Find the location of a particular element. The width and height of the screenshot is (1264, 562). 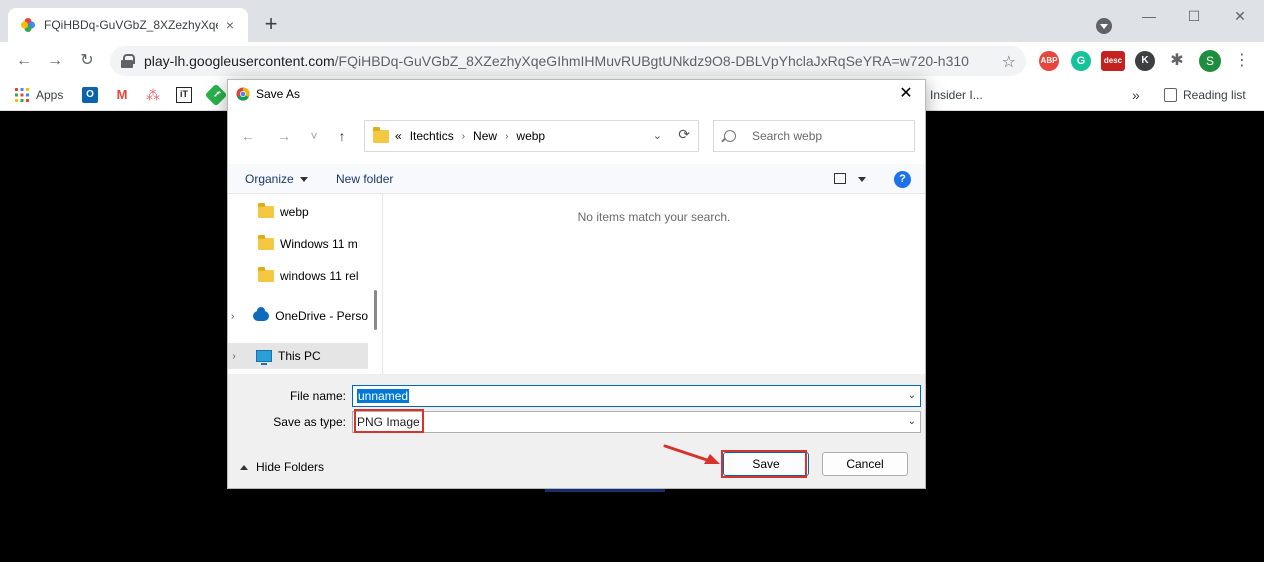

nav-pane-scroll-thumb is located at coordinates (375, 310).